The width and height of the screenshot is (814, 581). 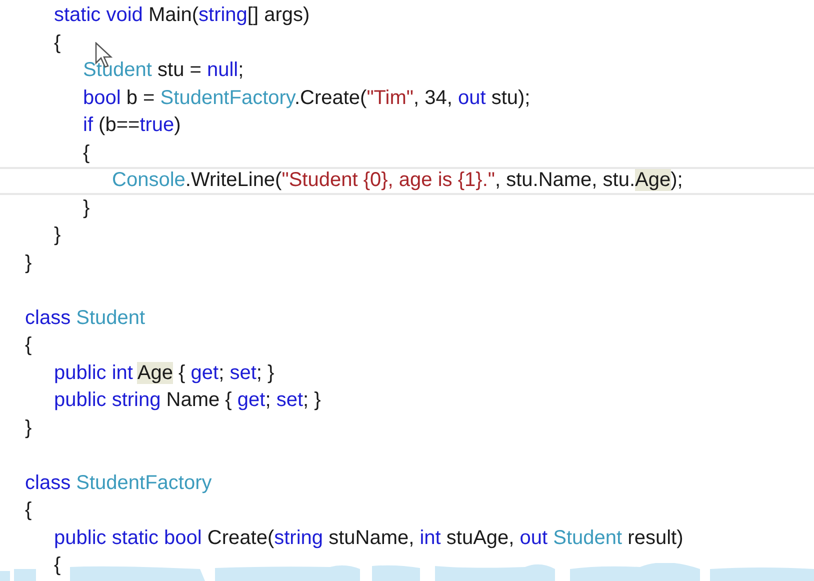 What do you see at coordinates (369, 537) in the screenshot?
I see `code-line: public static bool Create(string stuName, int stuAge, out Student result)` at bounding box center [369, 537].